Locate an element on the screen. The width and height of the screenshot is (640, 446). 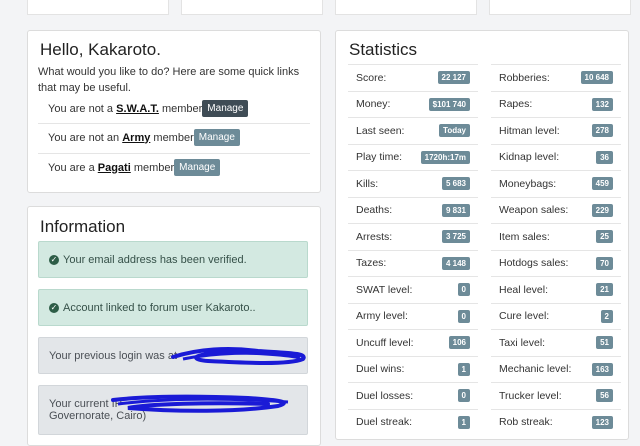
stat-label: Trucker level: is located at coordinates (530, 395).